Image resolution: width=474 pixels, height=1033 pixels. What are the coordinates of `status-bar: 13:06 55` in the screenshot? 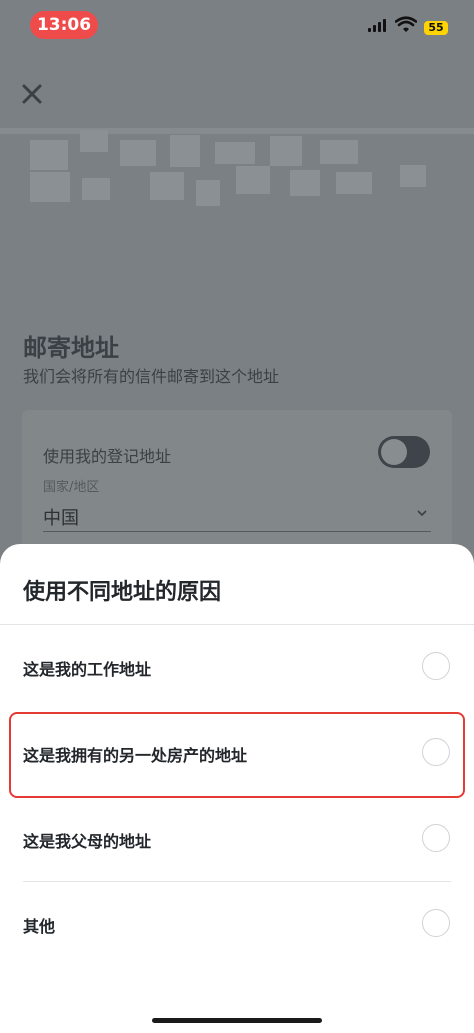 It's located at (237, 25).